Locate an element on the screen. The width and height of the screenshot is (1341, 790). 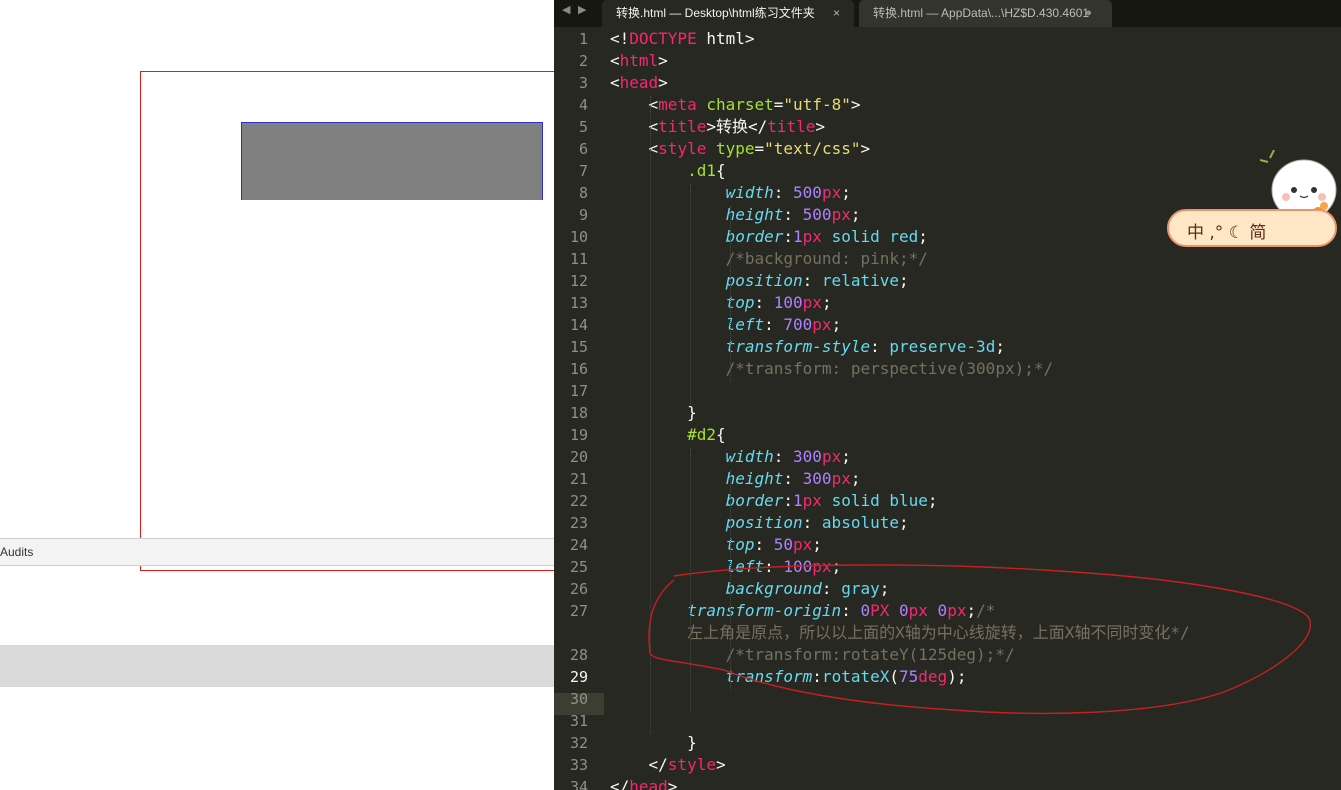
annotation-circle is located at coordinates (980, 639).